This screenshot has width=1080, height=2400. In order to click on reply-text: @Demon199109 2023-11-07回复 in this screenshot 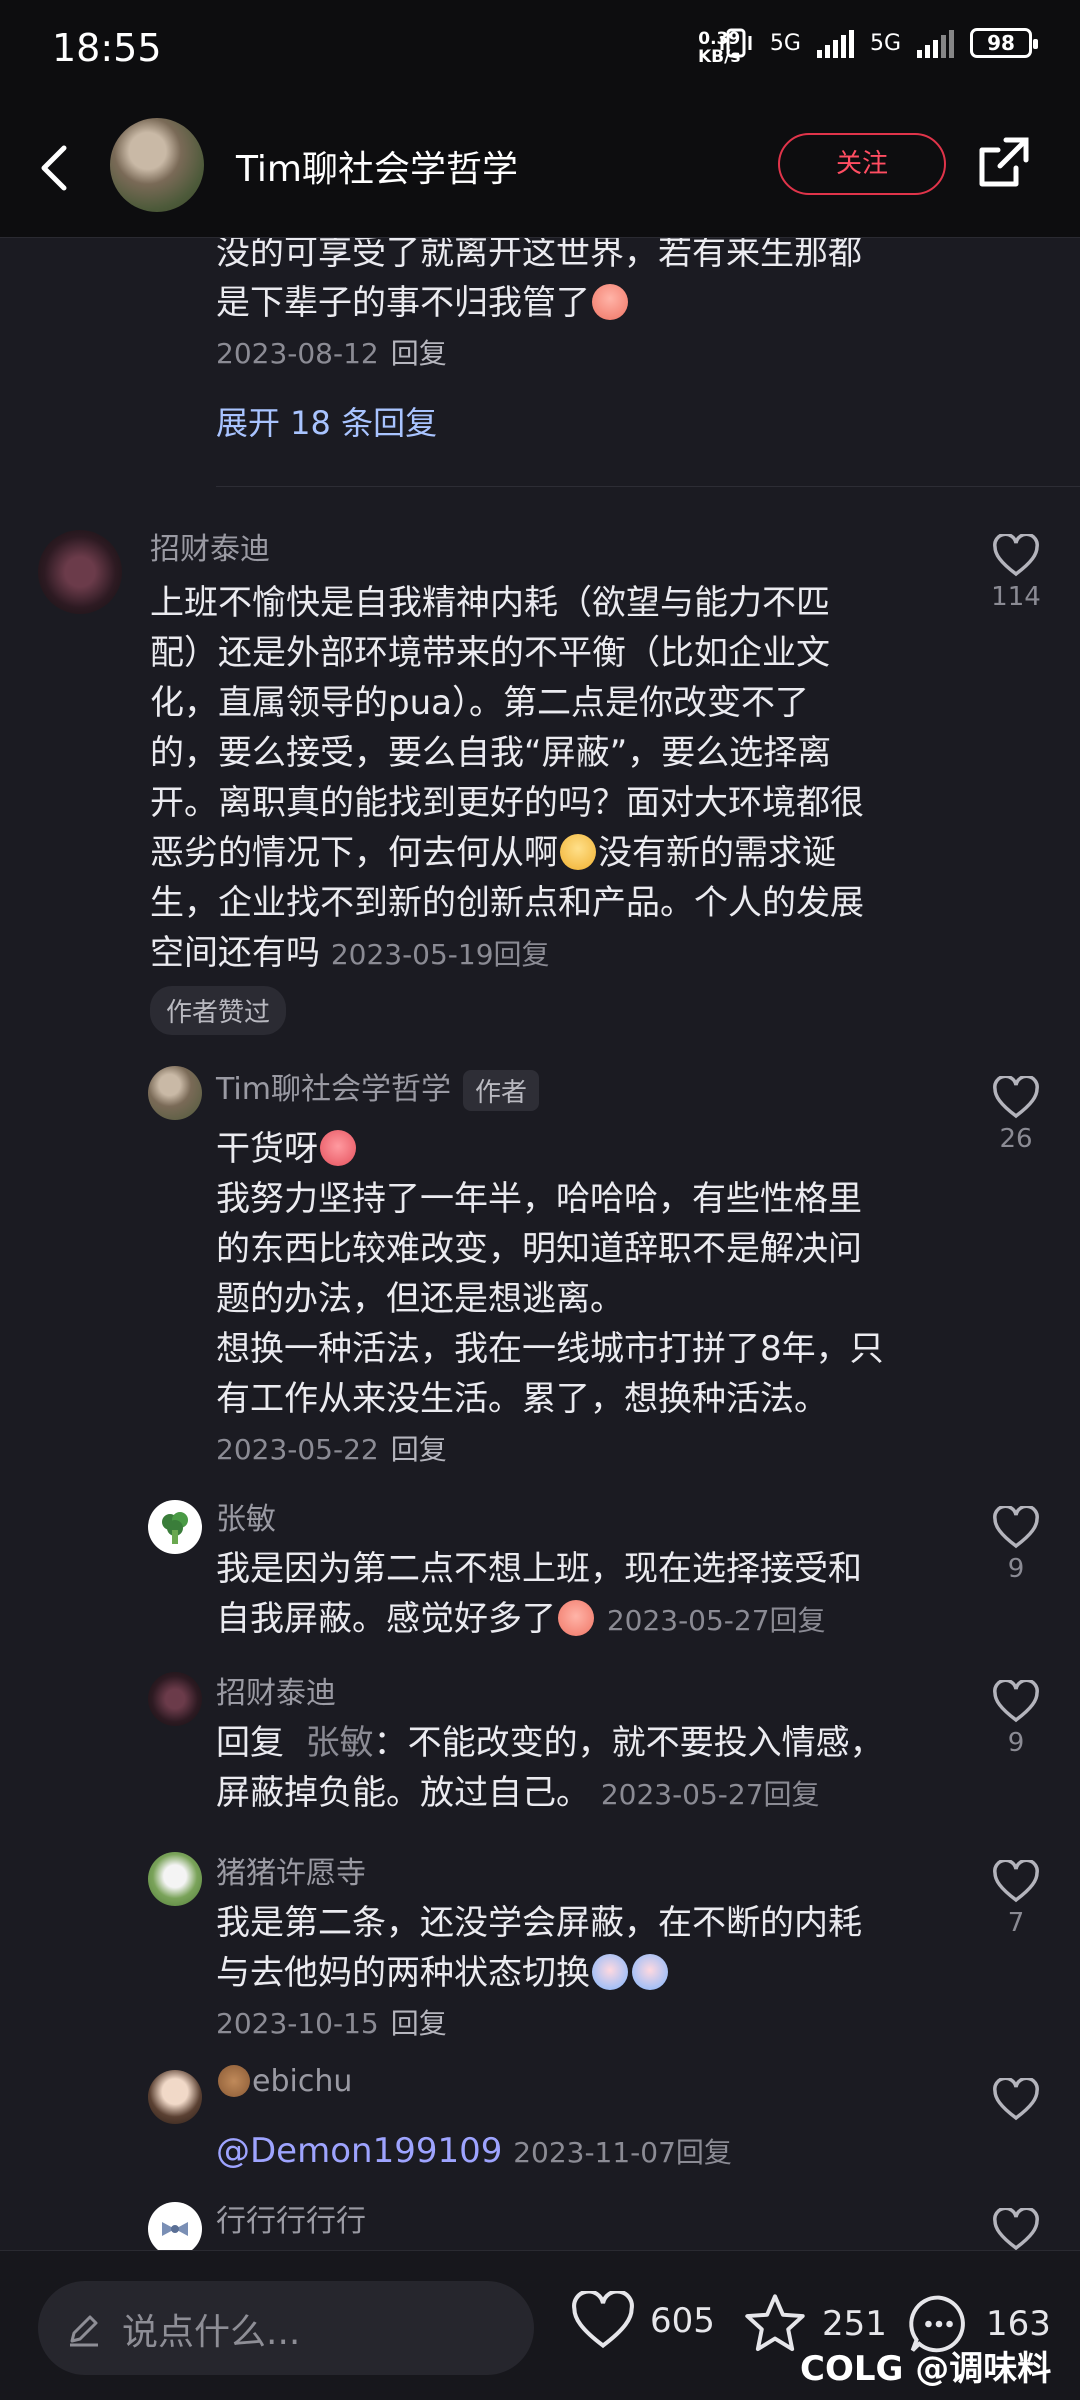, I will do `click(474, 2151)`.